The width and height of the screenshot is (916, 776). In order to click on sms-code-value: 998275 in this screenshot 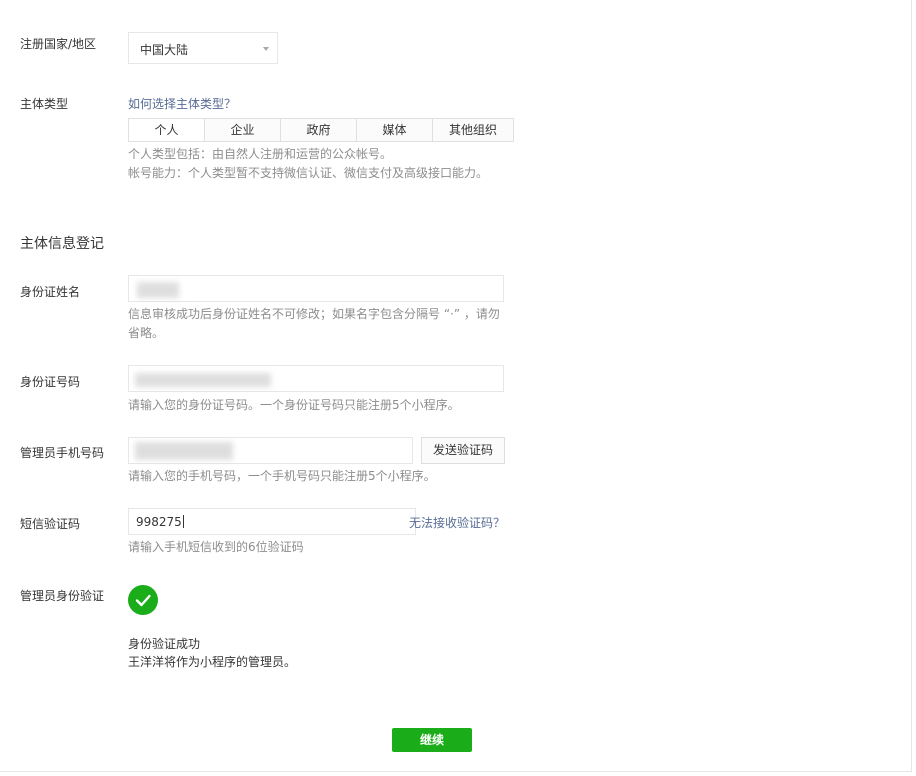, I will do `click(160, 522)`.